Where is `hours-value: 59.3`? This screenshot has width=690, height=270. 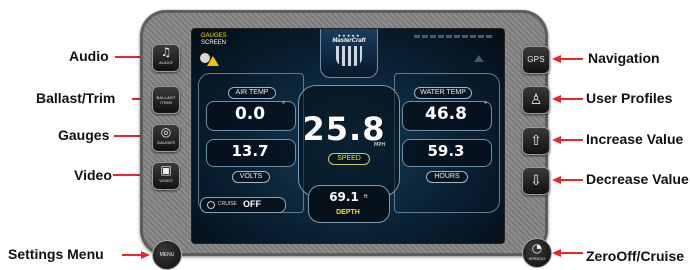
hours-value: 59.3 is located at coordinates (446, 151).